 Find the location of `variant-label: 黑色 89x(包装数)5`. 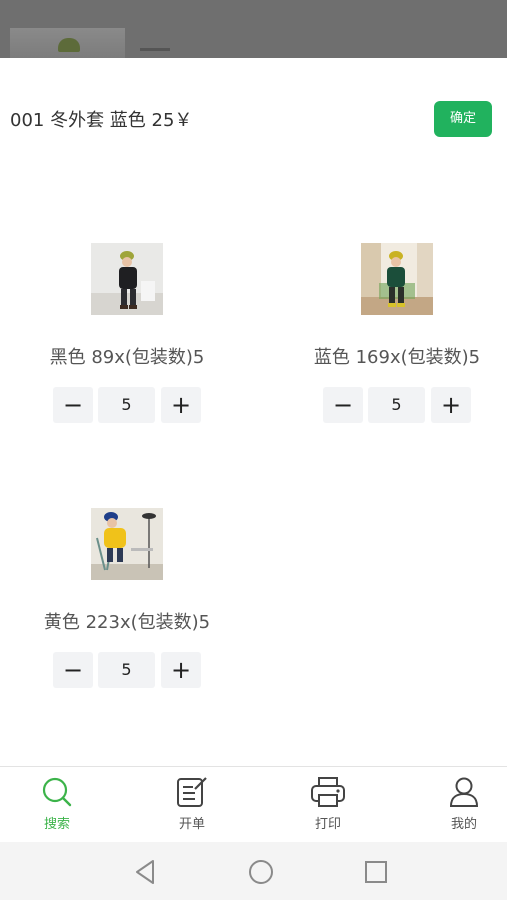

variant-label: 黑色 89x(包装数)5 is located at coordinates (127, 357).